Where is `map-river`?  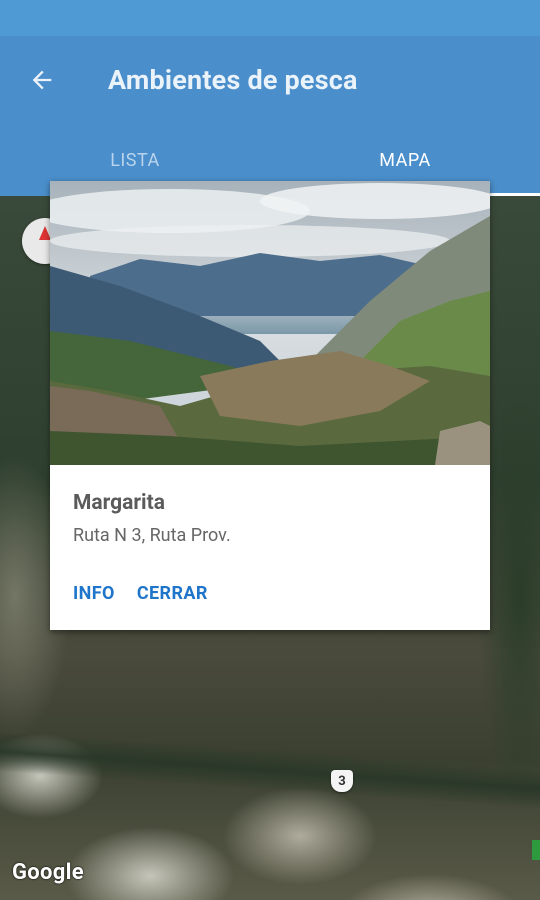
map-river is located at coordinates (270, 771).